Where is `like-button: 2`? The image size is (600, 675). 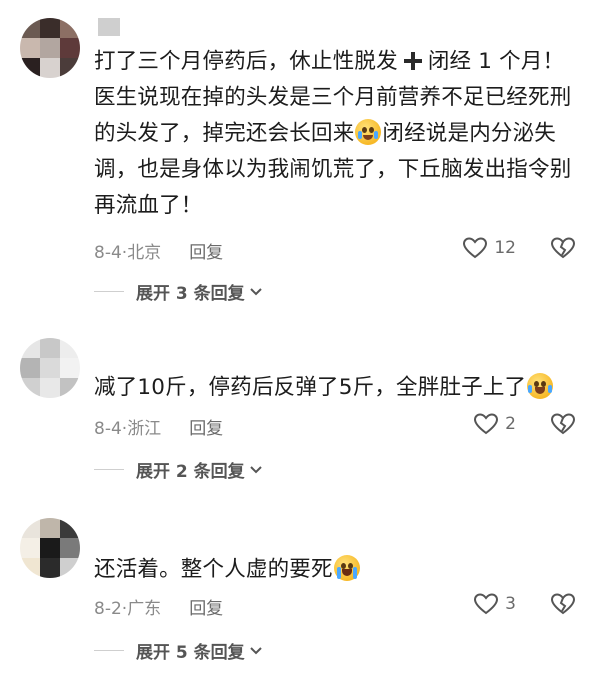 like-button: 2 is located at coordinates (494, 424).